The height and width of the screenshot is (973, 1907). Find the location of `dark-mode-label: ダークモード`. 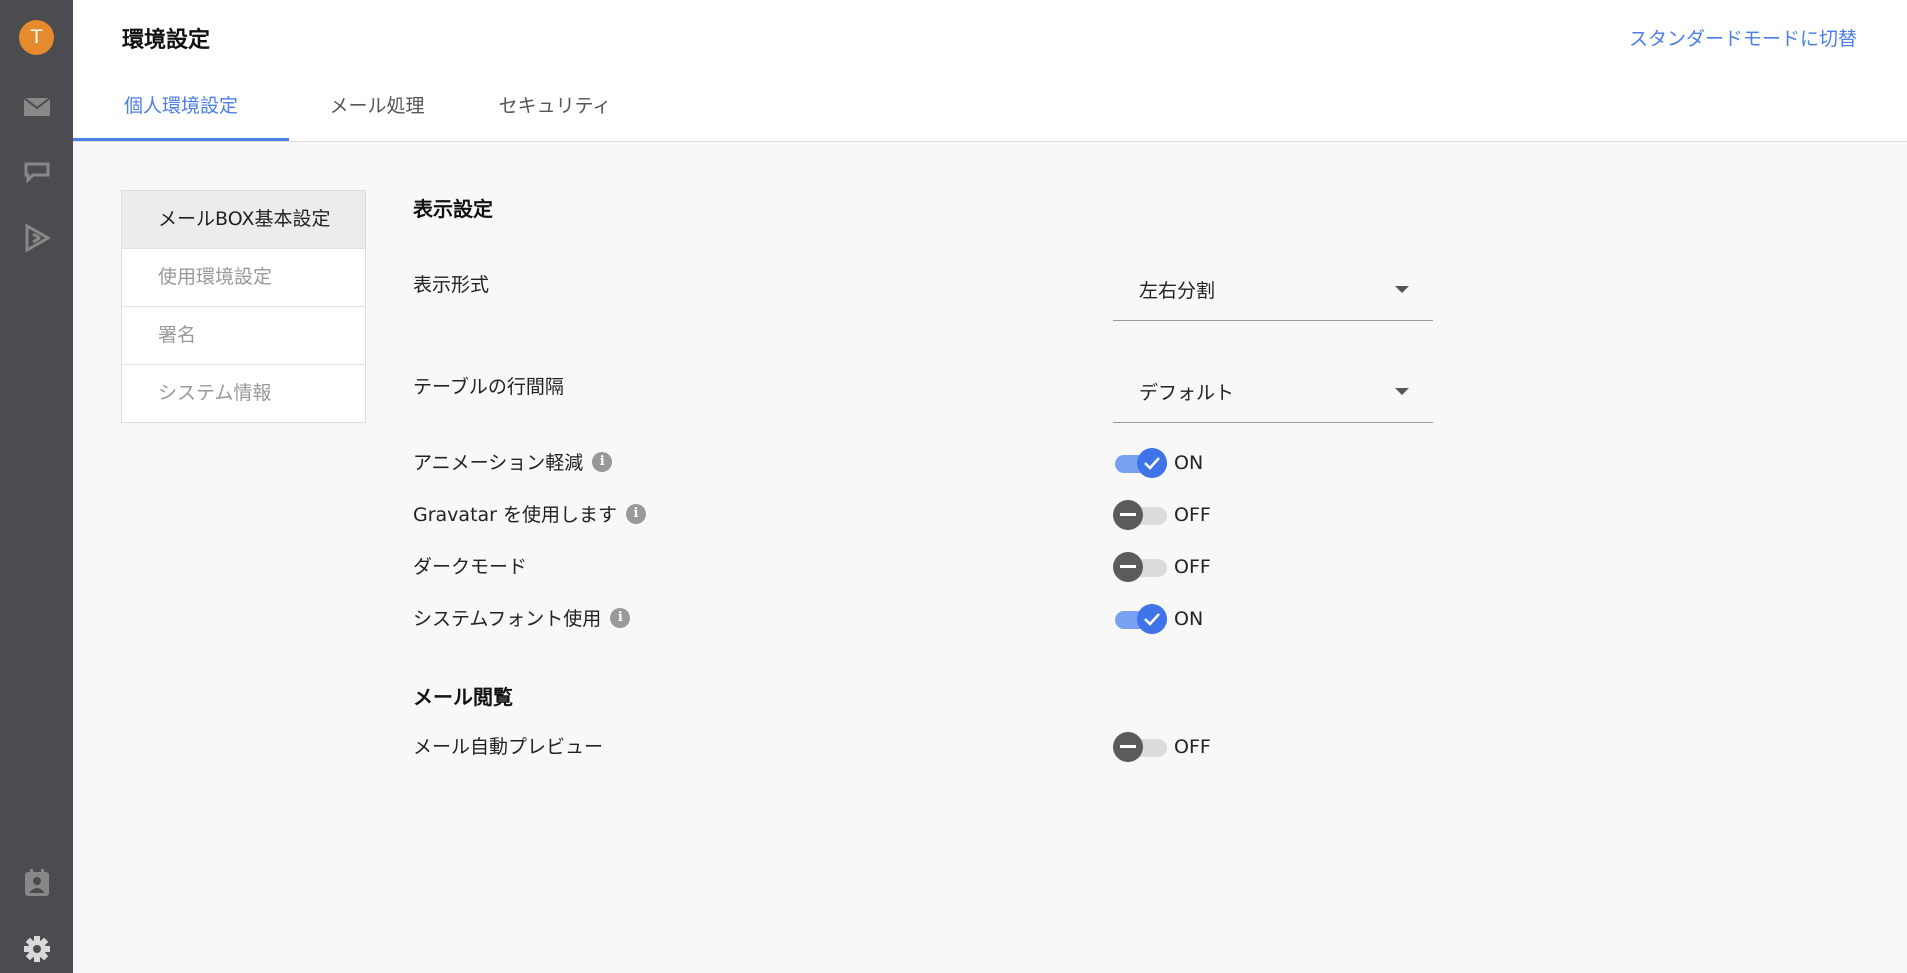

dark-mode-label: ダークモード is located at coordinates (470, 567).